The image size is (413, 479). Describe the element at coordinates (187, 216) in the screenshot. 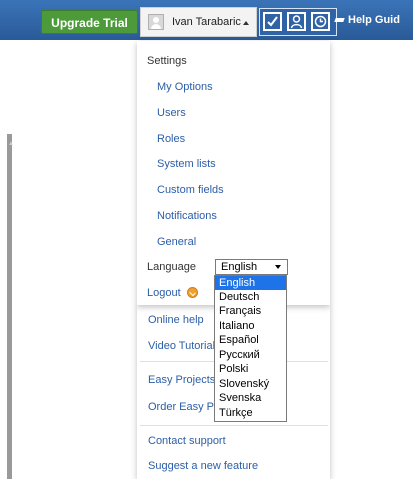

I see `menu-item-notifications: Notifications` at that location.